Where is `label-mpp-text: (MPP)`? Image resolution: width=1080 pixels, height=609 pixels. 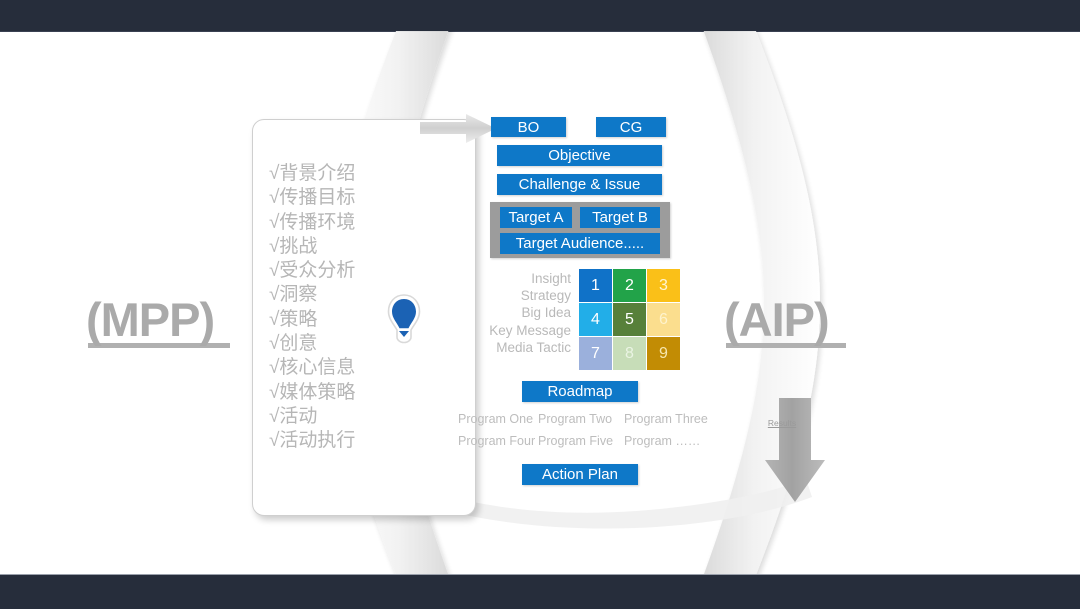 label-mpp-text: (MPP) is located at coordinates (150, 319).